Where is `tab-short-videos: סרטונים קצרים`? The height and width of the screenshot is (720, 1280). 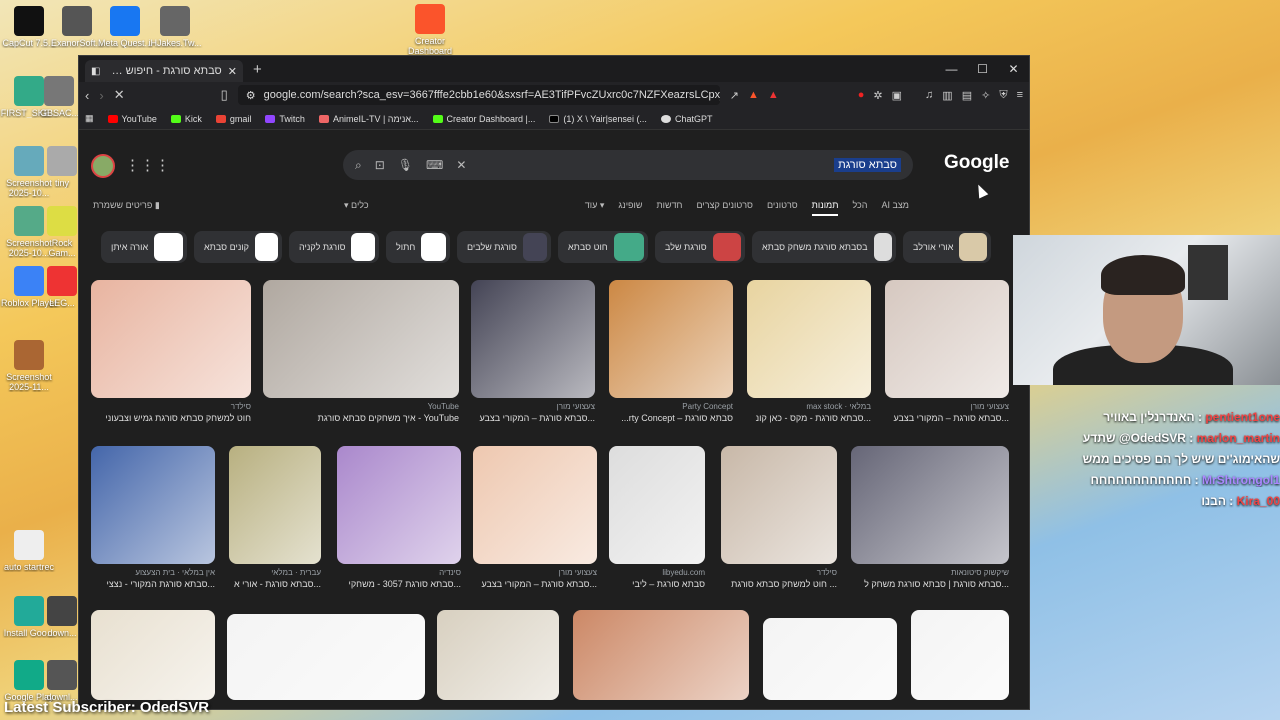 tab-short-videos: סרטונים קצרים is located at coordinates (724, 208).